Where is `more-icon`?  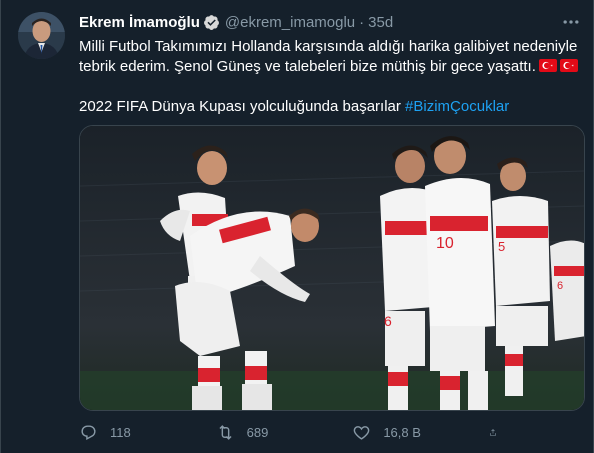
more-icon is located at coordinates (571, 22).